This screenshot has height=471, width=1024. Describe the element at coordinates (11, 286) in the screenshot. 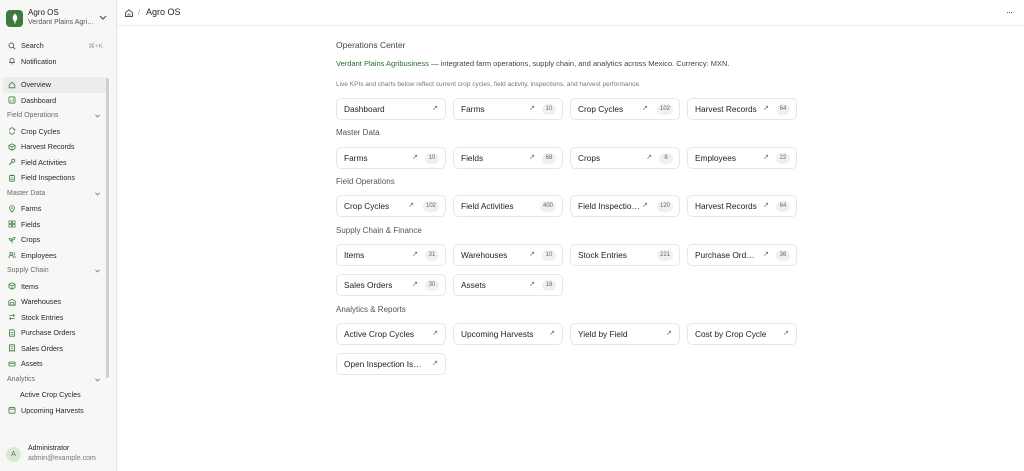

I see `package-icon` at that location.